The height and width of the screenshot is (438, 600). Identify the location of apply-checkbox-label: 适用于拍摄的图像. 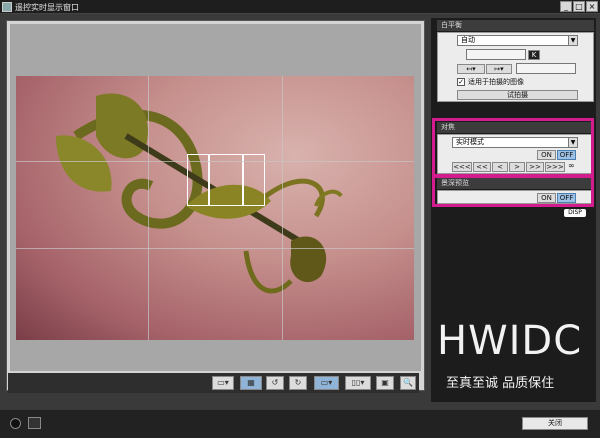
(496, 82).